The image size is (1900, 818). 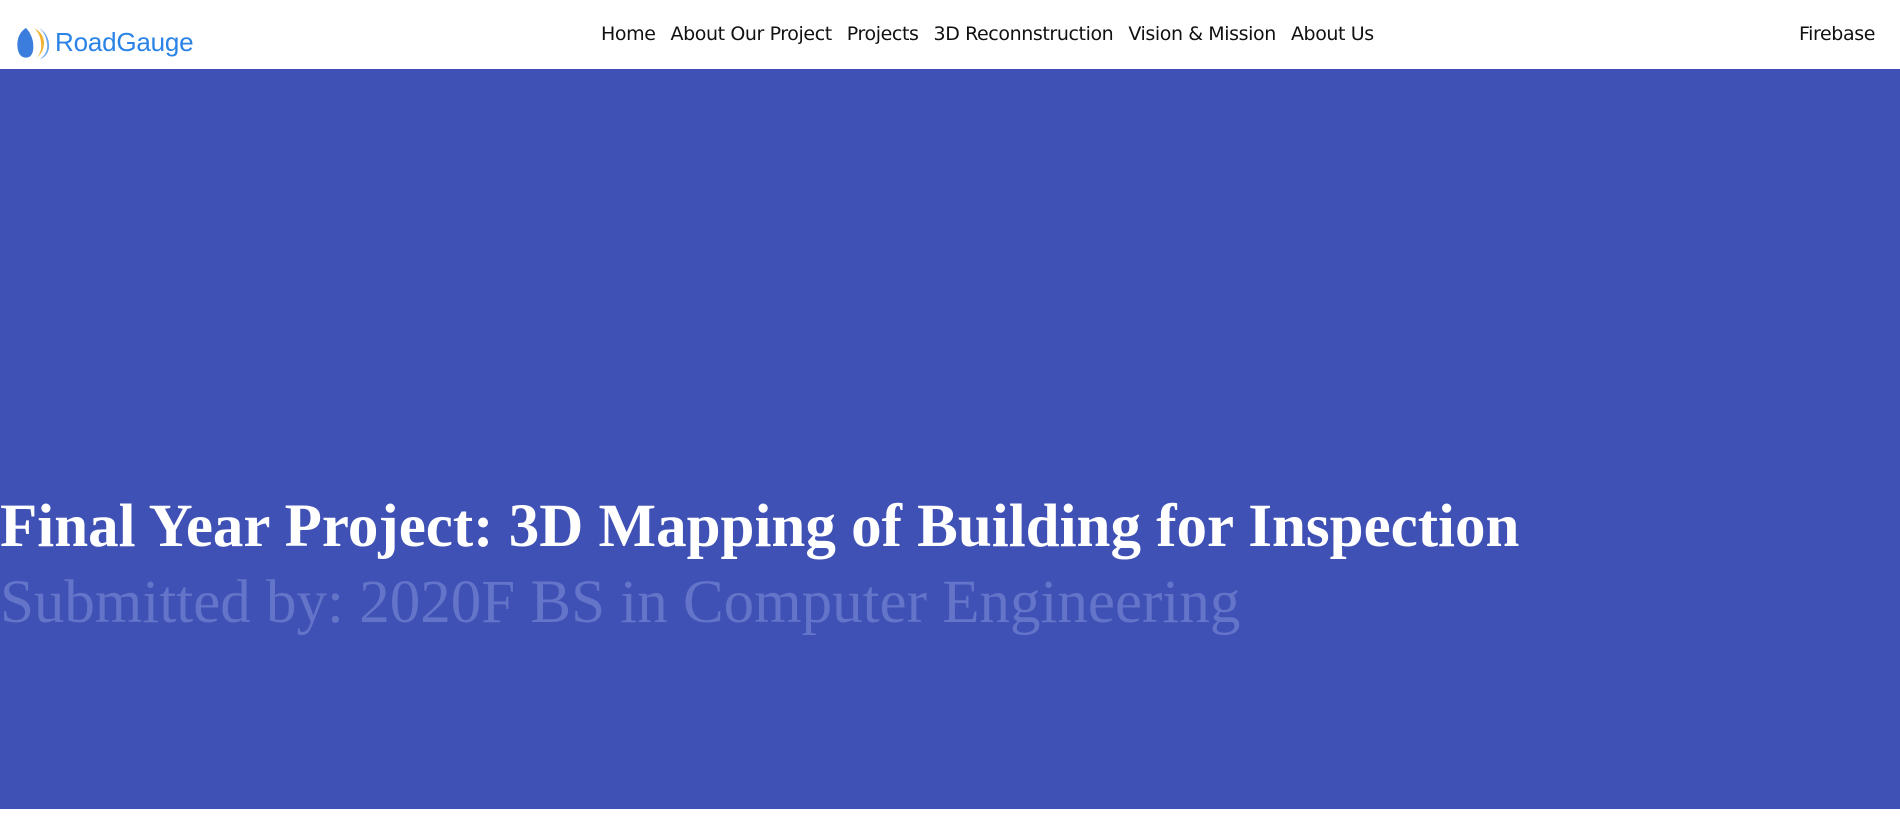 I want to click on nav-link-vision-mission: Vision & Mission, so click(x=1202, y=34).